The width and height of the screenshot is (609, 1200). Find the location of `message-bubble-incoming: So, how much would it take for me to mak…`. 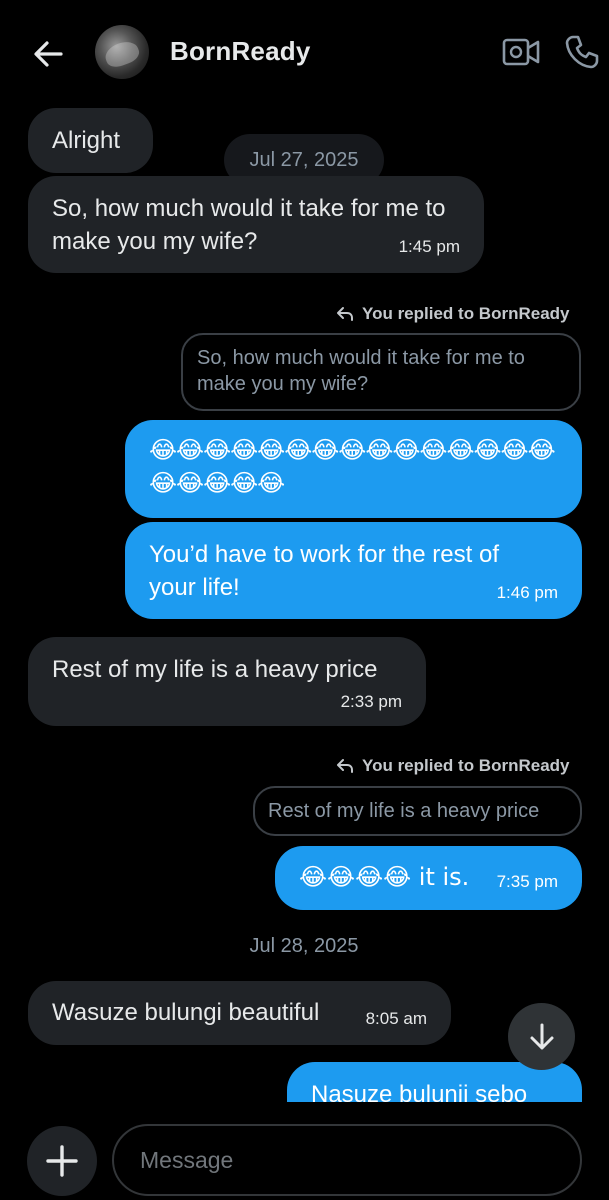

message-bubble-incoming: So, how much would it take for me to mak… is located at coordinates (256, 224).